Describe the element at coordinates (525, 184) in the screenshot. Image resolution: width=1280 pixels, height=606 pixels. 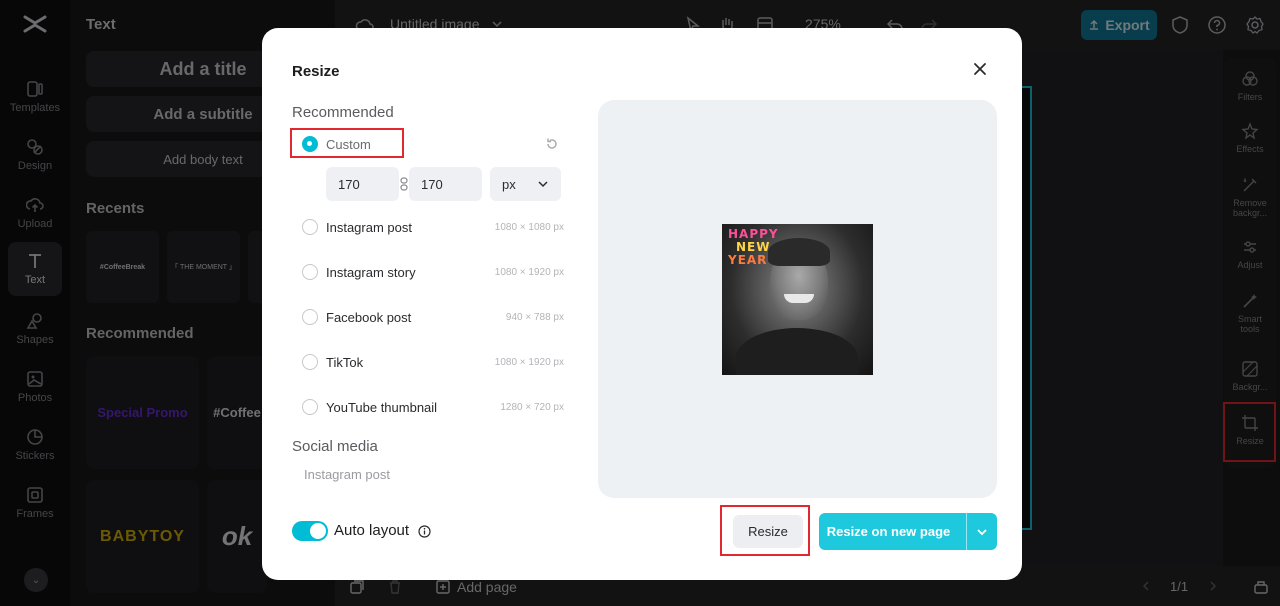
I see `unit-select: px` at that location.